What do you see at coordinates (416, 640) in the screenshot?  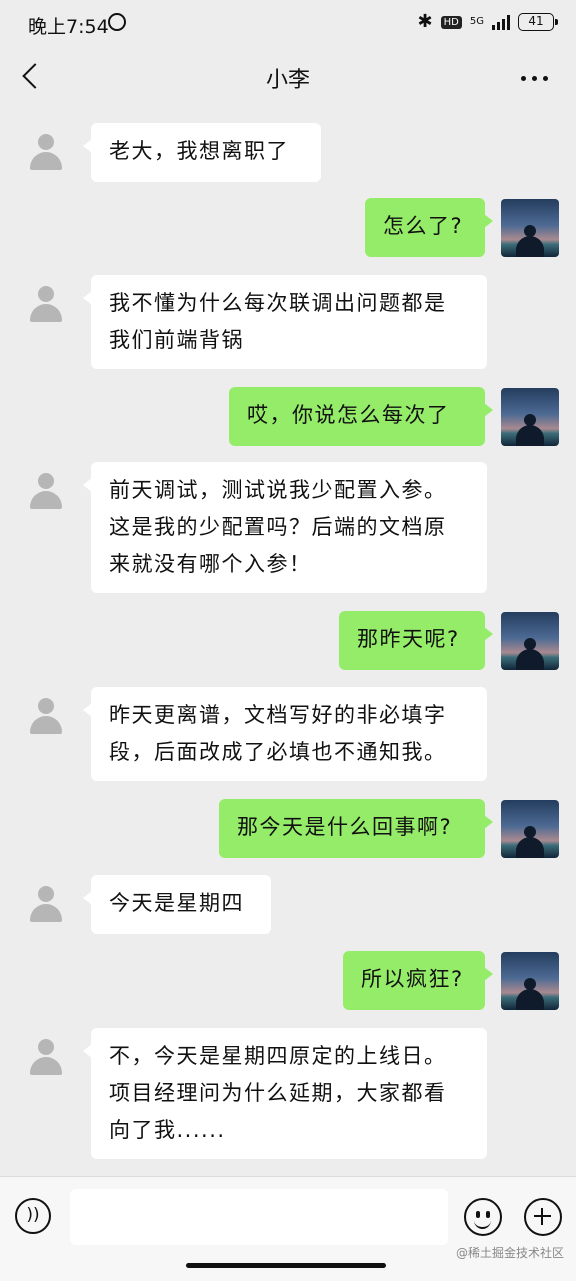 I see `message-bubble: 那昨天呢?` at bounding box center [416, 640].